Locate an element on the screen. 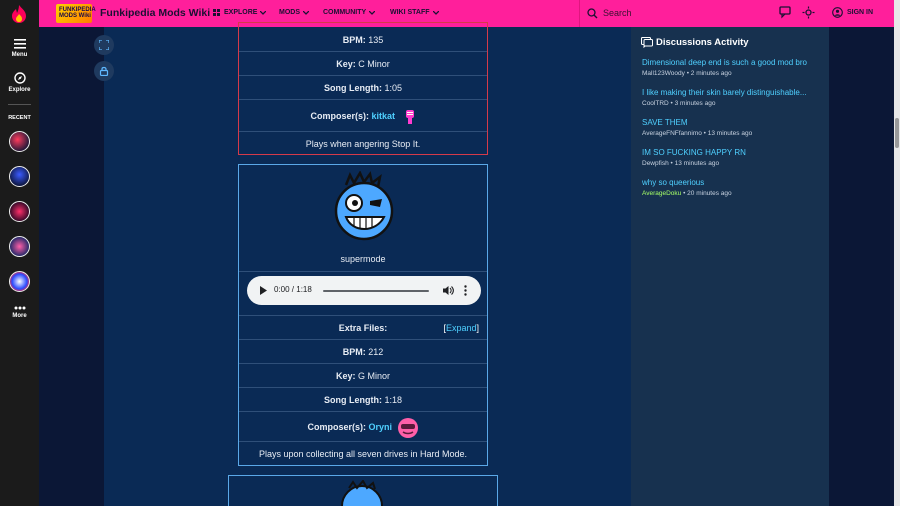  discussion-user: AverageDoku is located at coordinates (661, 193).